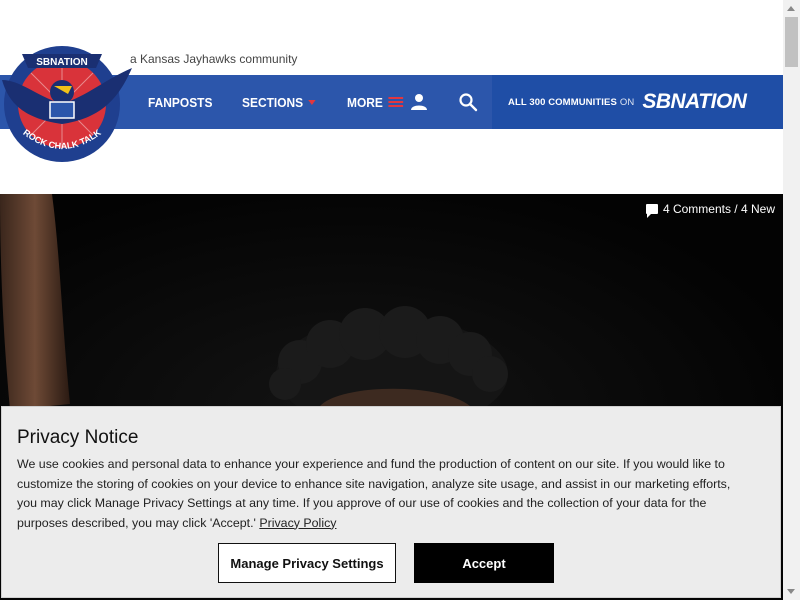 This screenshot has height=600, width=800. What do you see at coordinates (791, 42) in the screenshot?
I see `scroll-thumb` at bounding box center [791, 42].